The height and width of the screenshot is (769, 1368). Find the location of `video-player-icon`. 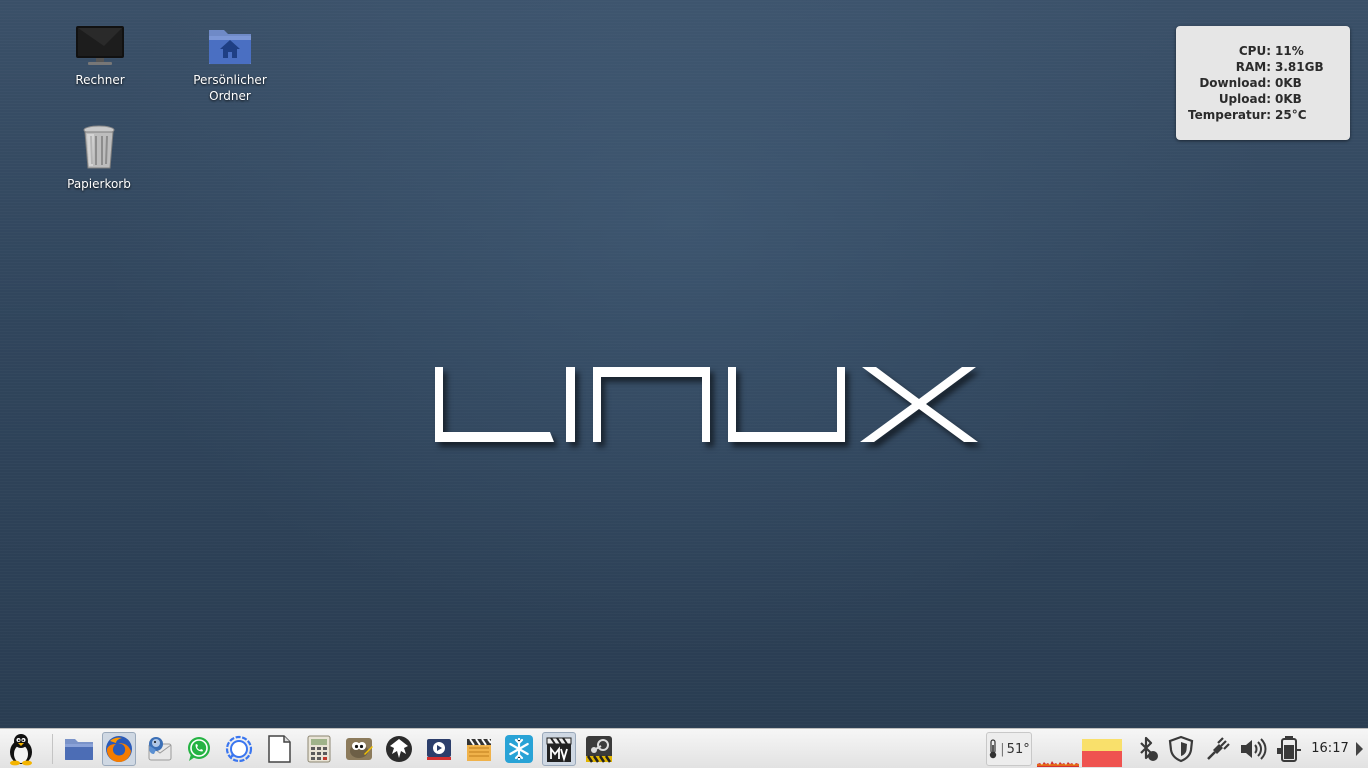

video-player-icon is located at coordinates (439, 749).